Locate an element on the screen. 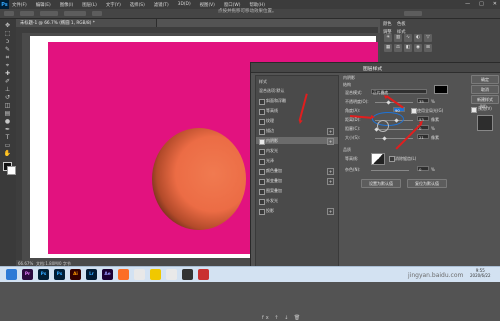 This screenshot has height=321, width=500. eyedropper-tool-icon: ⌖ is located at coordinates (7, 65).